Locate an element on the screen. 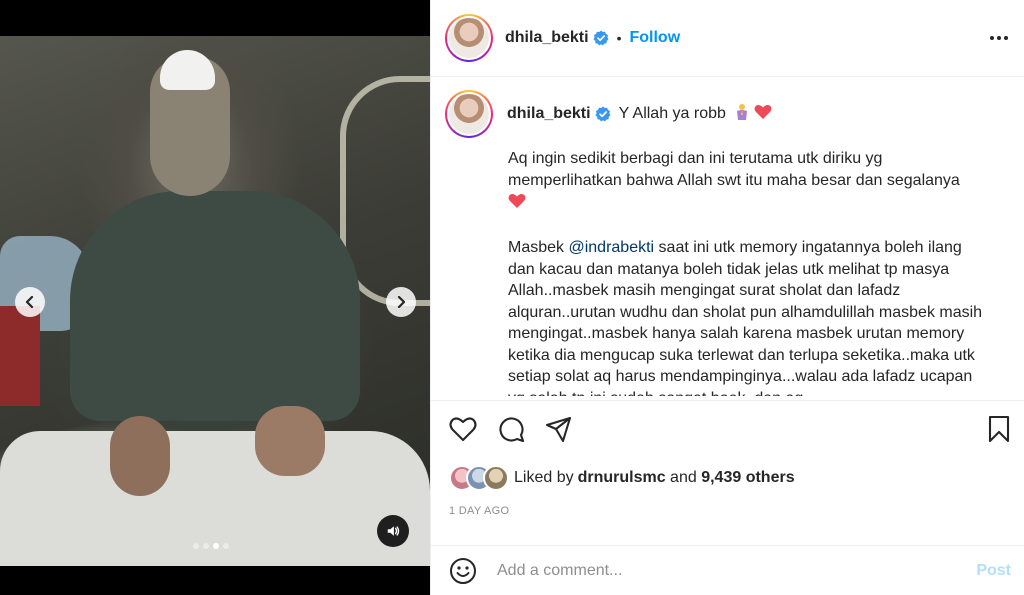 The height and width of the screenshot is (595, 1024). chevron-right-icon is located at coordinates (401, 302).